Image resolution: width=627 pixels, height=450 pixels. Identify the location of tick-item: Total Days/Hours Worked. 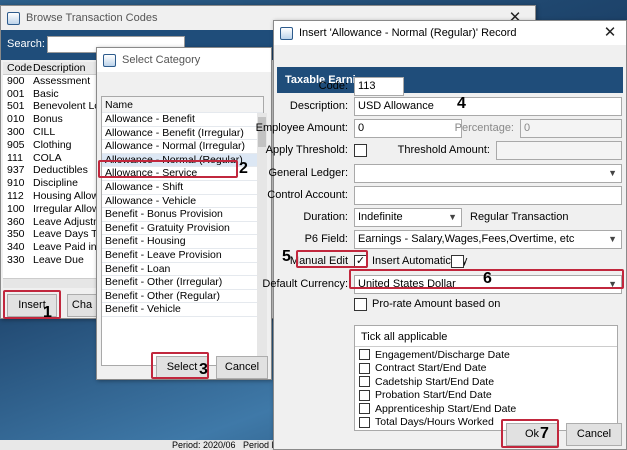
(437, 423).